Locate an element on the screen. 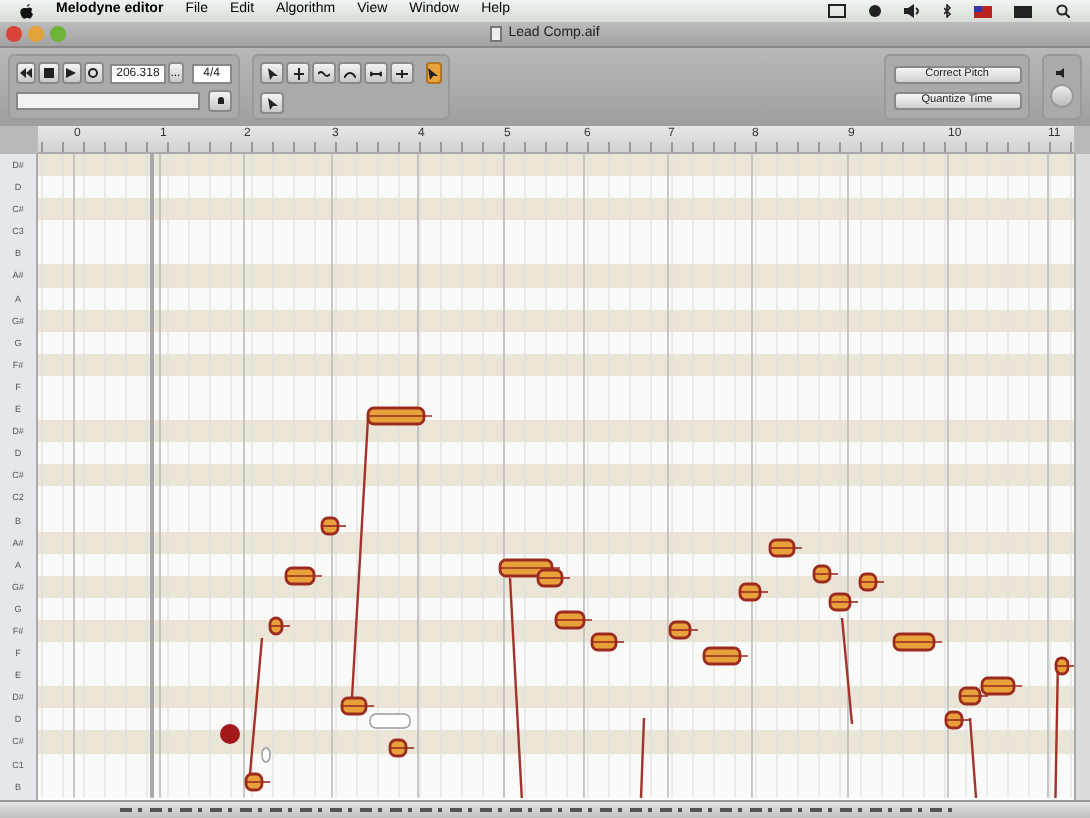  select-tool-button is located at coordinates (272, 103).